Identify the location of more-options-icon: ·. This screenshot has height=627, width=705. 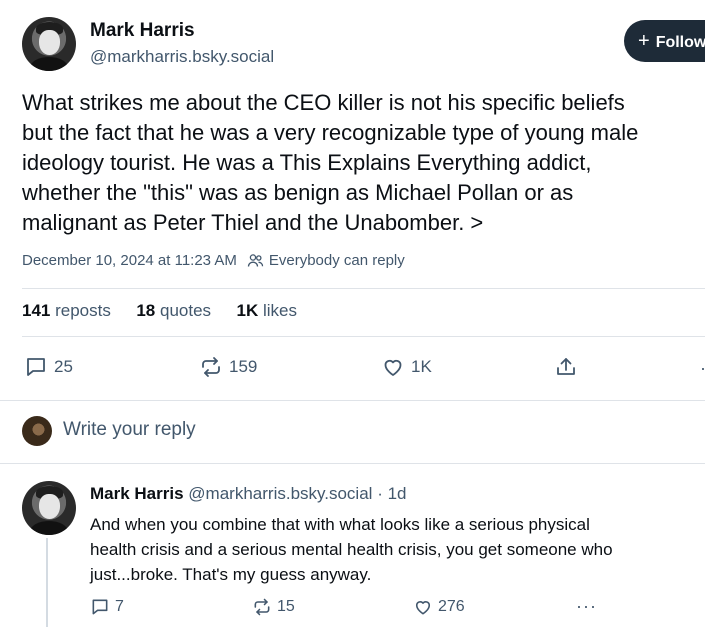
(702, 368).